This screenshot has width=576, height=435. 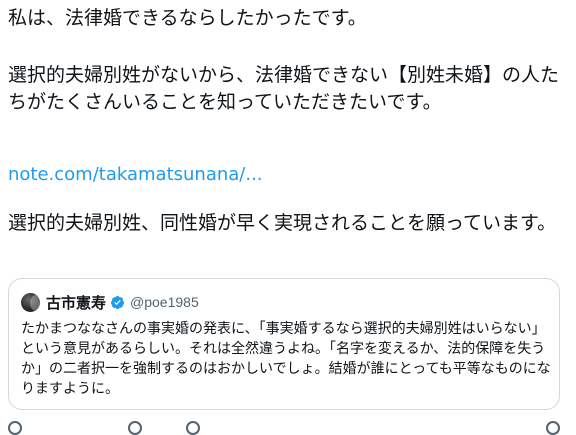 I want to click on tweet-text-line3: 選択的夫婦別姓、同性婚が早く実現されることを願っています。, so click(x=282, y=223).